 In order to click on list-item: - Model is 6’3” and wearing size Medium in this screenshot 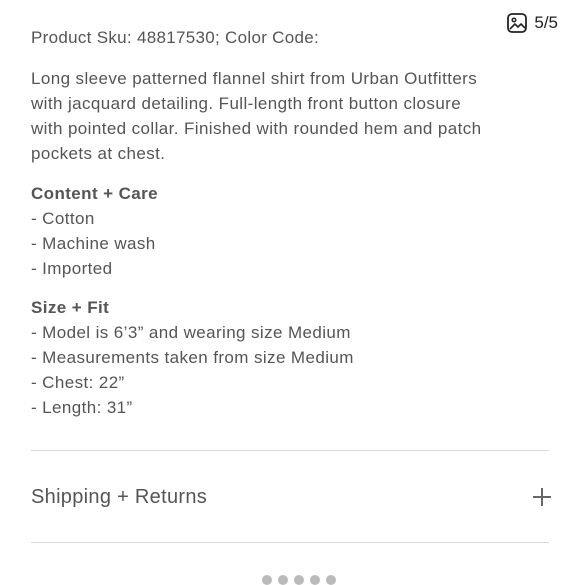, I will do `click(191, 332)`.